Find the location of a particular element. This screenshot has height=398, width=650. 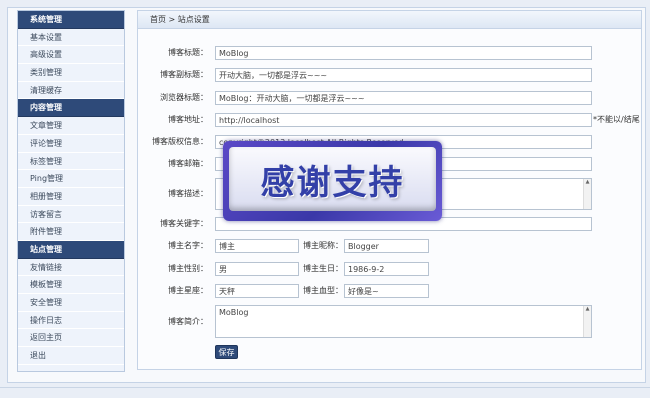

sidebar-section-content: 内容管理 is located at coordinates (71, 108).